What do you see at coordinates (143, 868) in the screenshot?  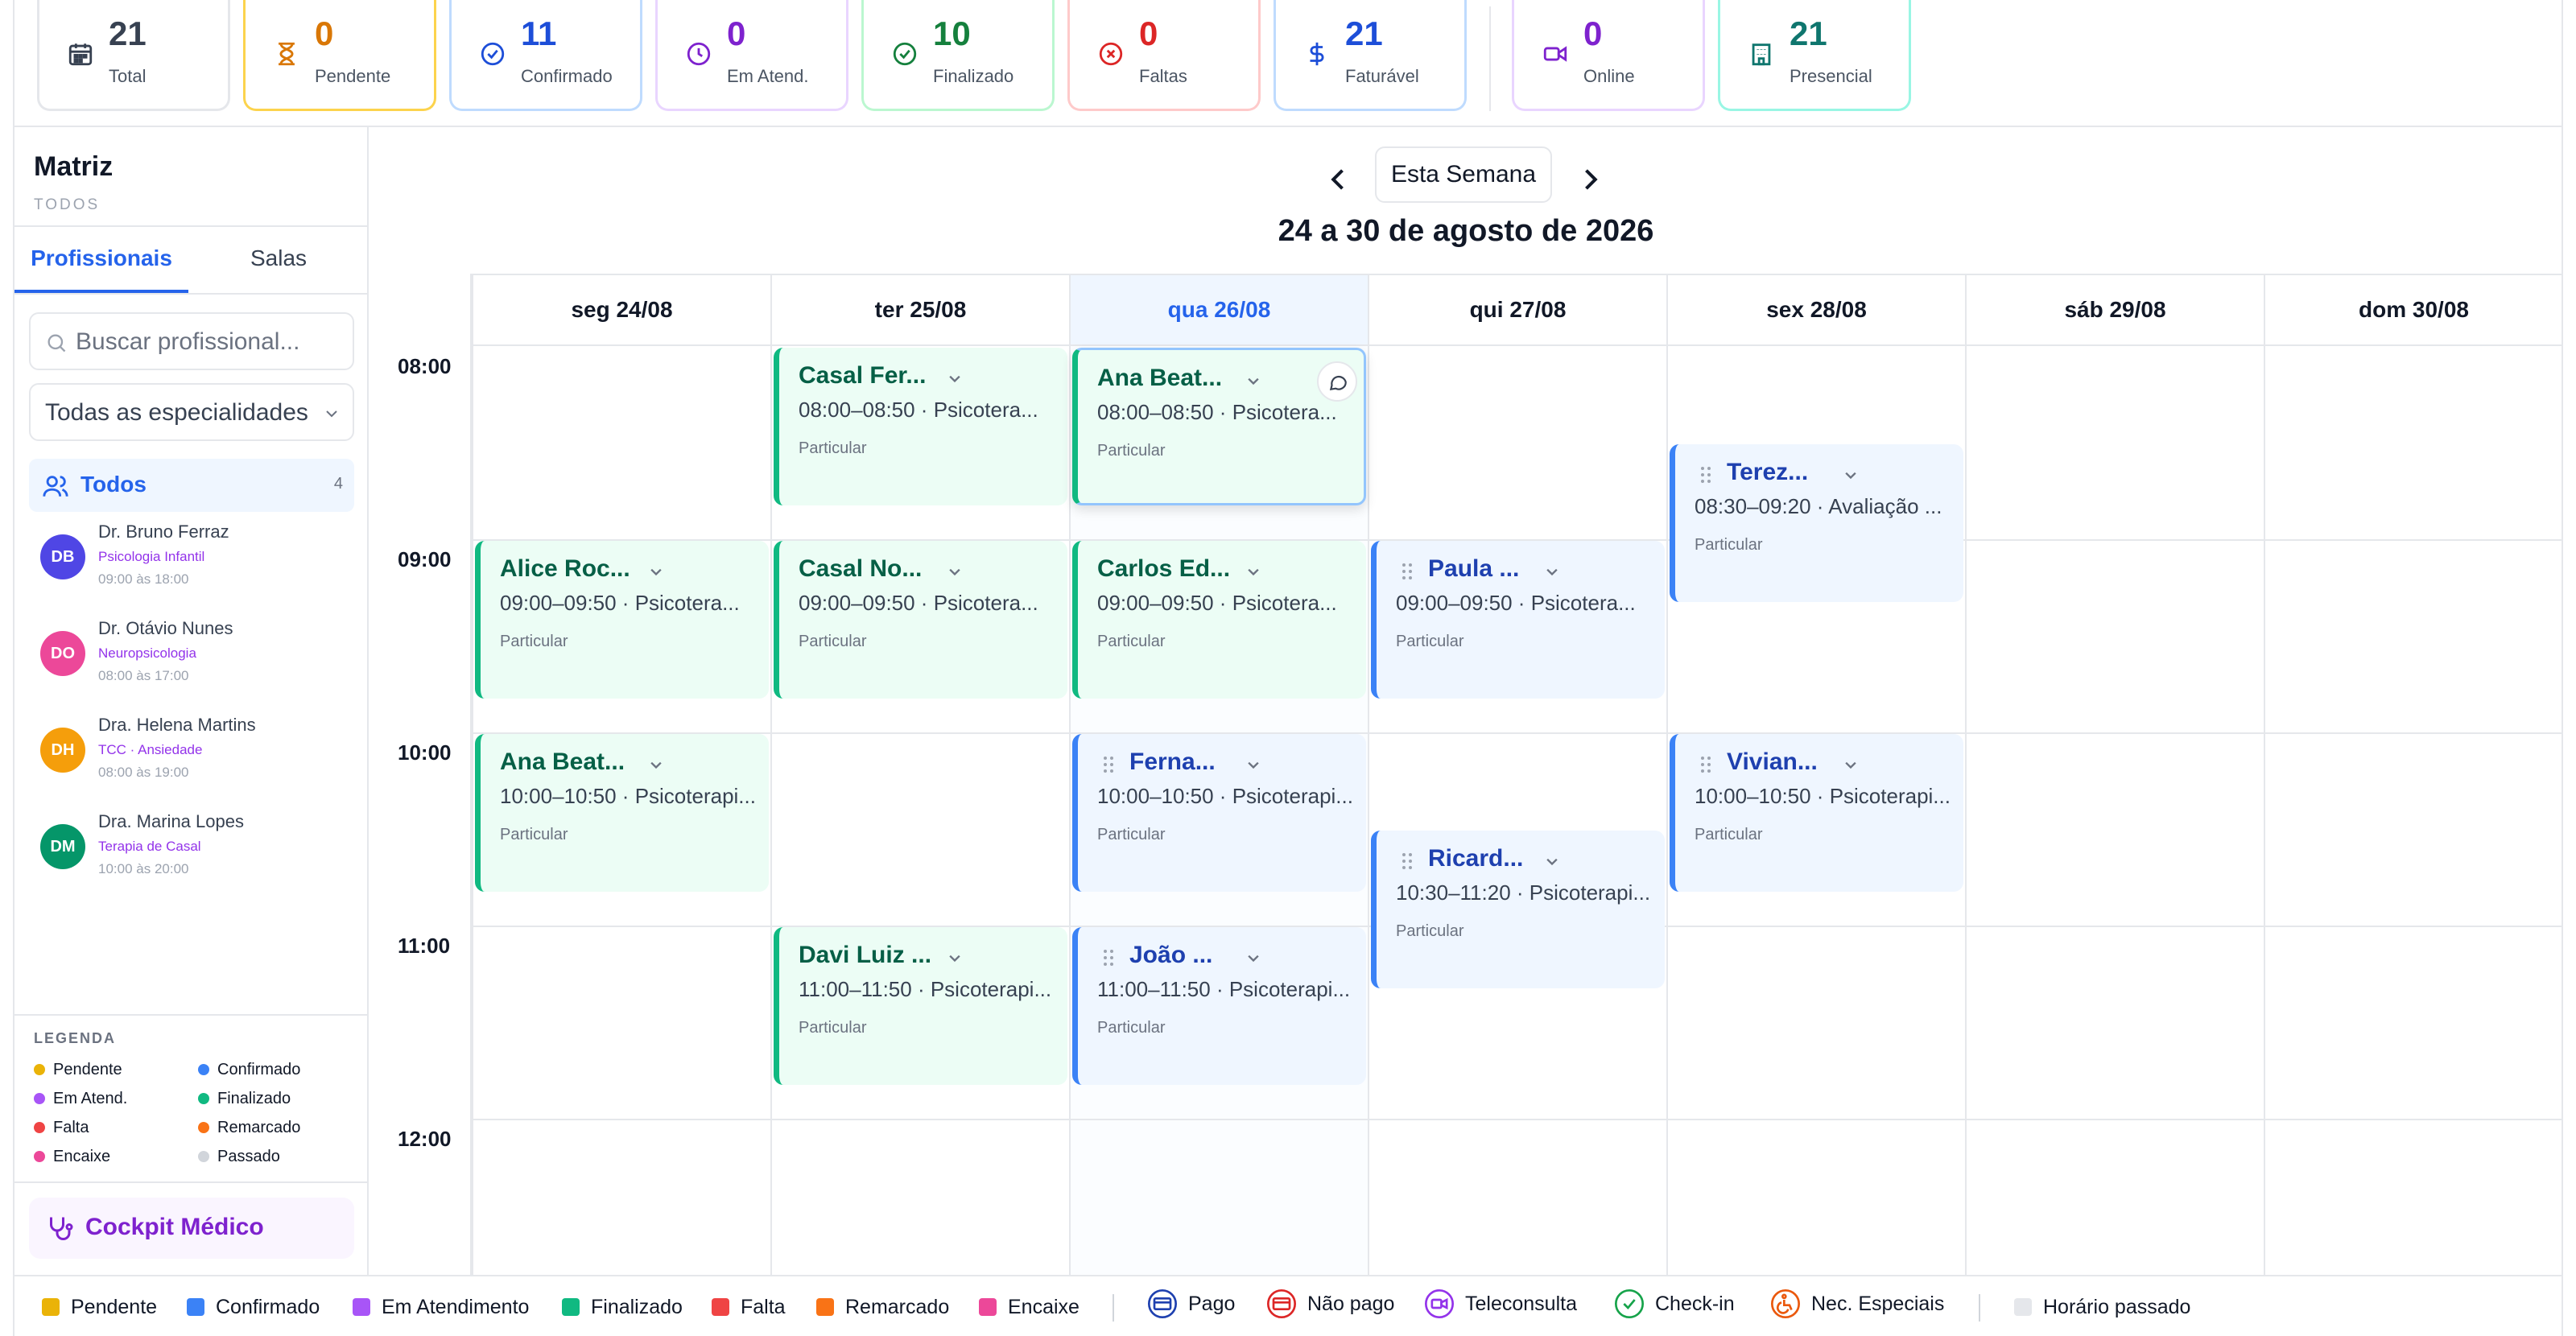 I see `professional-hours: 10:00 às 20:00` at bounding box center [143, 868].